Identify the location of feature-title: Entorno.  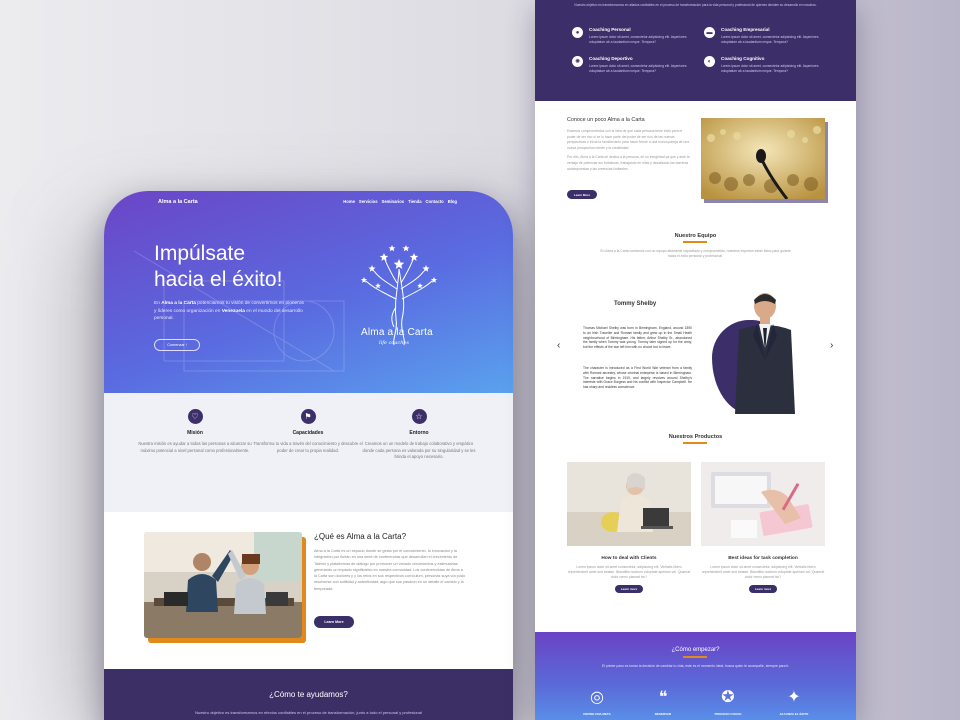
(419, 433).